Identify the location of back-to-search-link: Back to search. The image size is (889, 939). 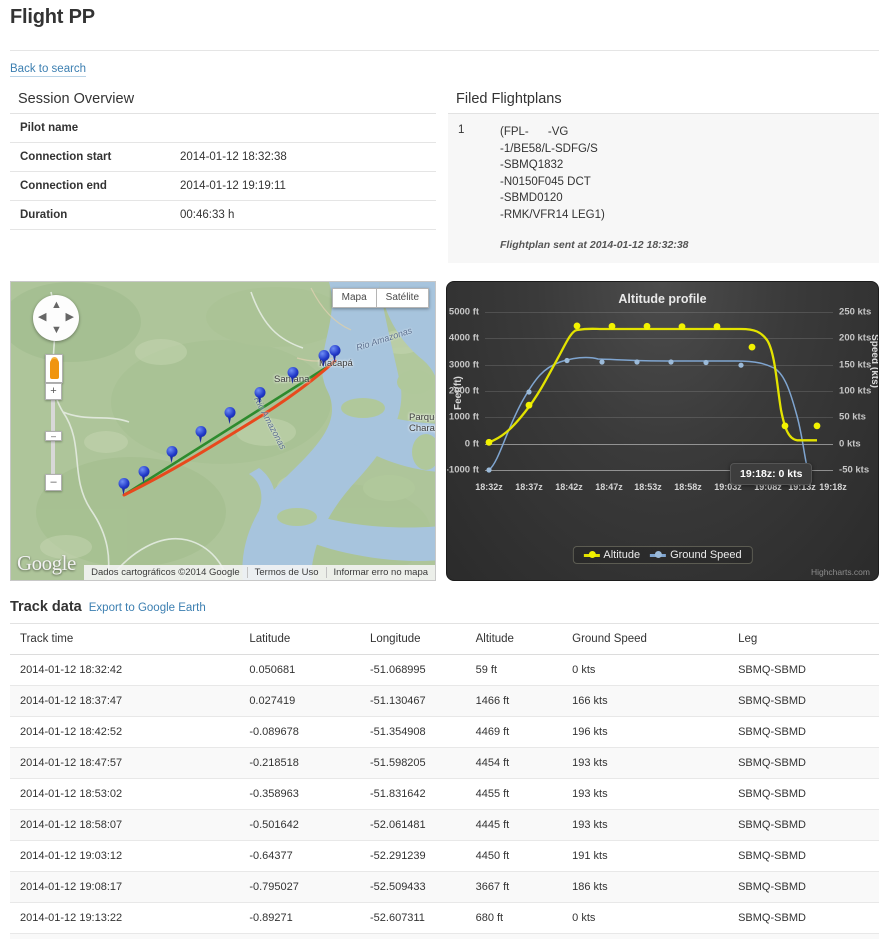
(48, 70).